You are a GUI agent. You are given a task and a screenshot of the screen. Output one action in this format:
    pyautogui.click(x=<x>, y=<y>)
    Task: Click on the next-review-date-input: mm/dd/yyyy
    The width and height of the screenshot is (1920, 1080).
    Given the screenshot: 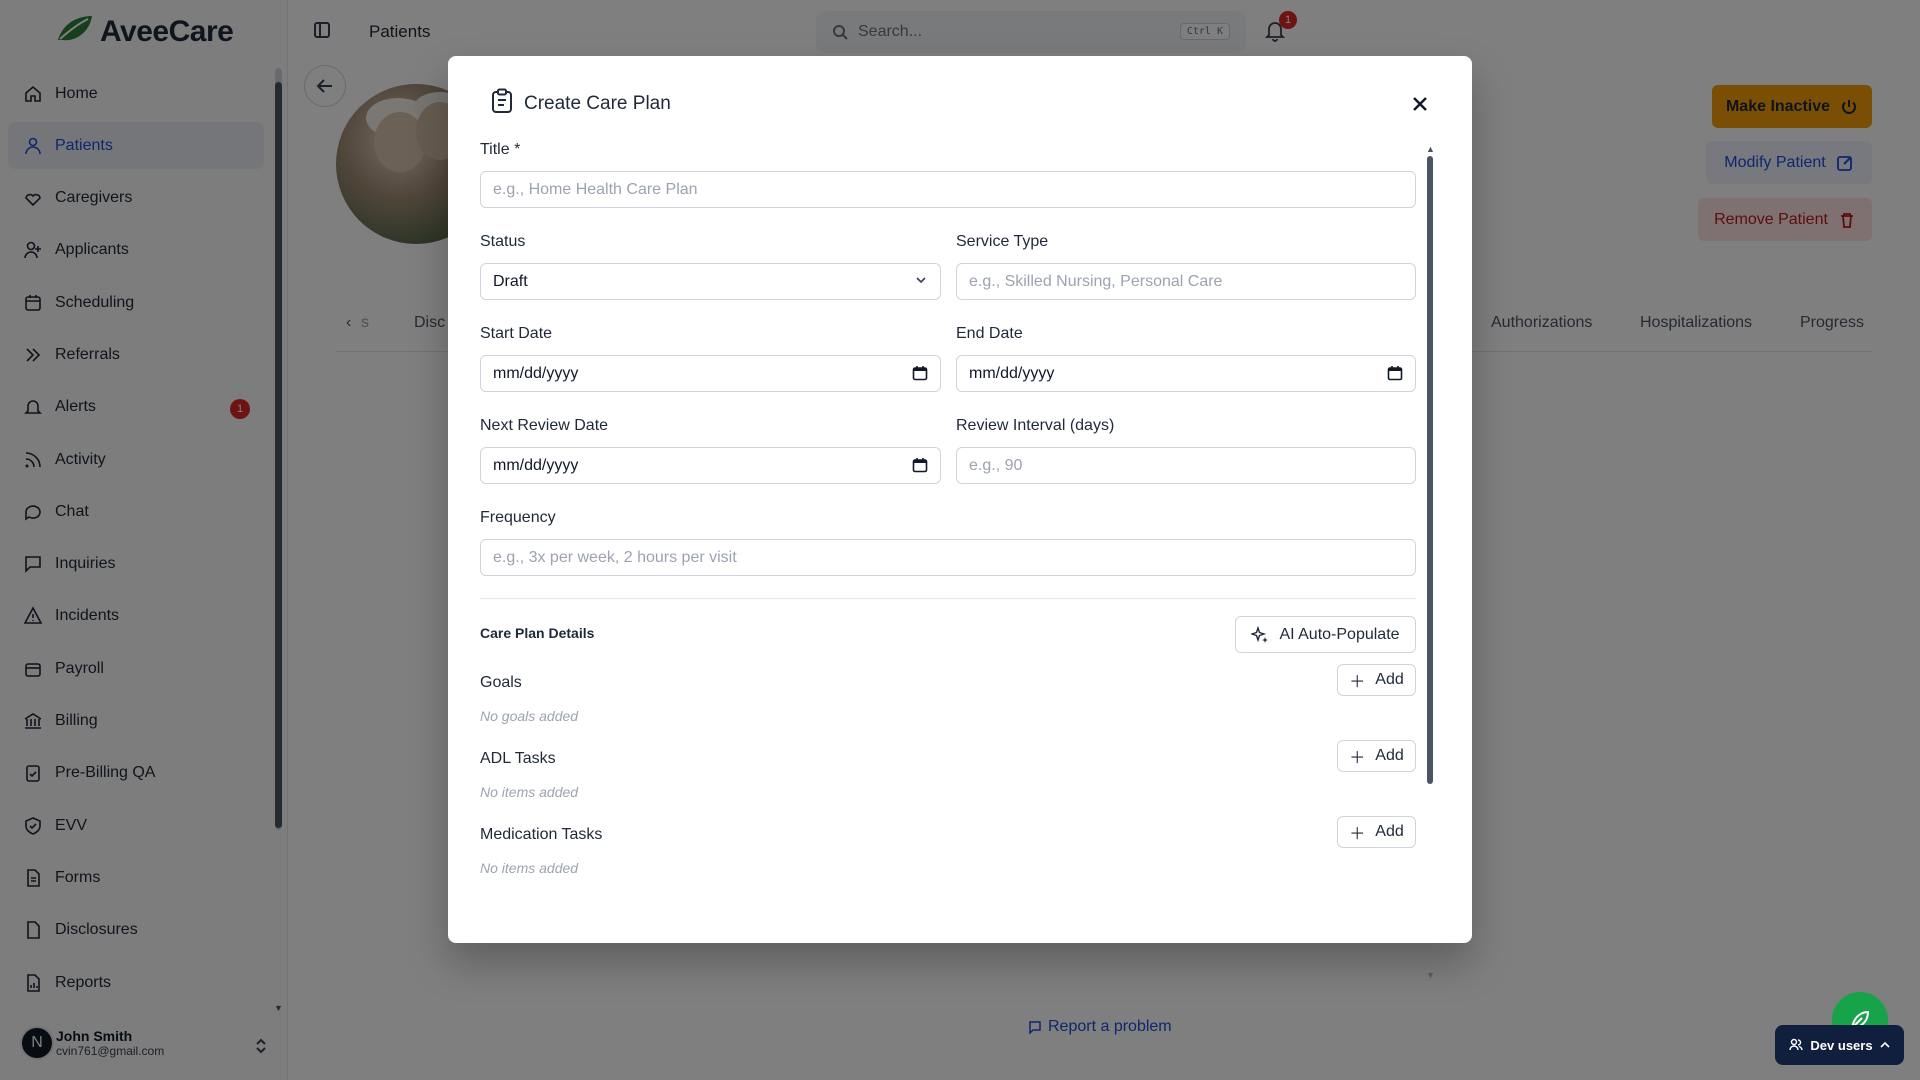 What is the action you would take?
    pyautogui.click(x=710, y=465)
    